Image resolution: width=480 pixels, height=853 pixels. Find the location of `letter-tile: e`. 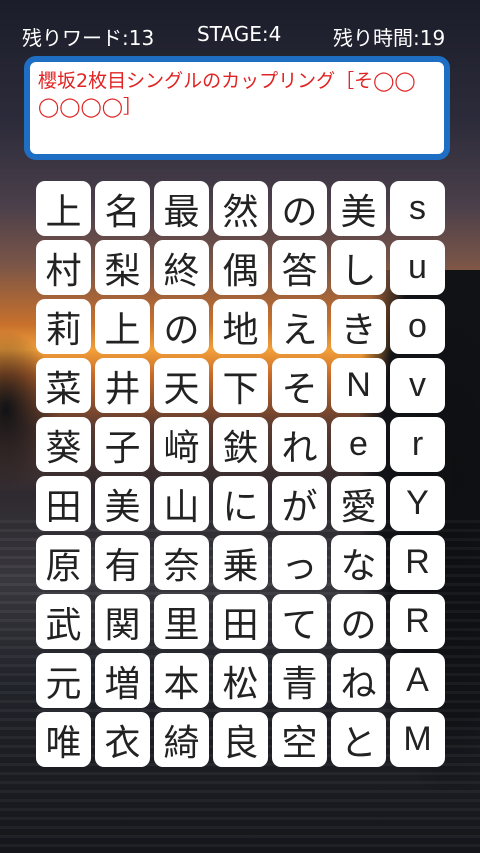

letter-tile: e is located at coordinates (358, 444).